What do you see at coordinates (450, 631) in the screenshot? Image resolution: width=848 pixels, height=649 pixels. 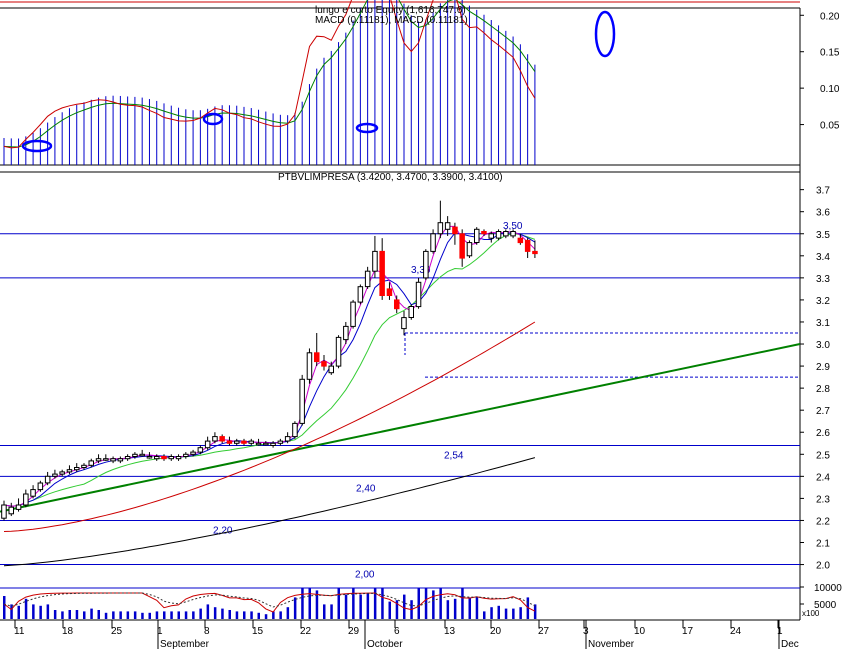 I see `x-day-label: 13` at bounding box center [450, 631].